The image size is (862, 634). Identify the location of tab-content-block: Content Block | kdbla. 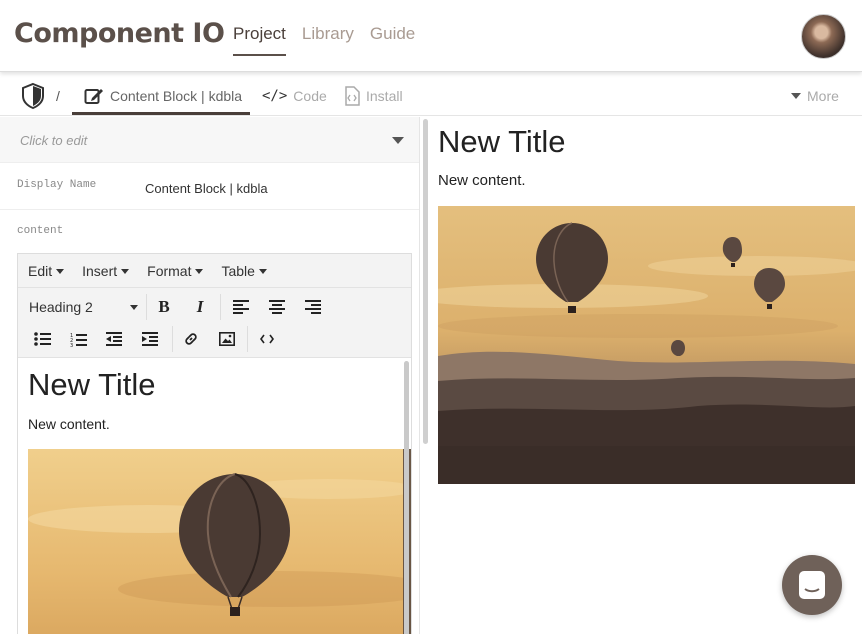
(163, 96).